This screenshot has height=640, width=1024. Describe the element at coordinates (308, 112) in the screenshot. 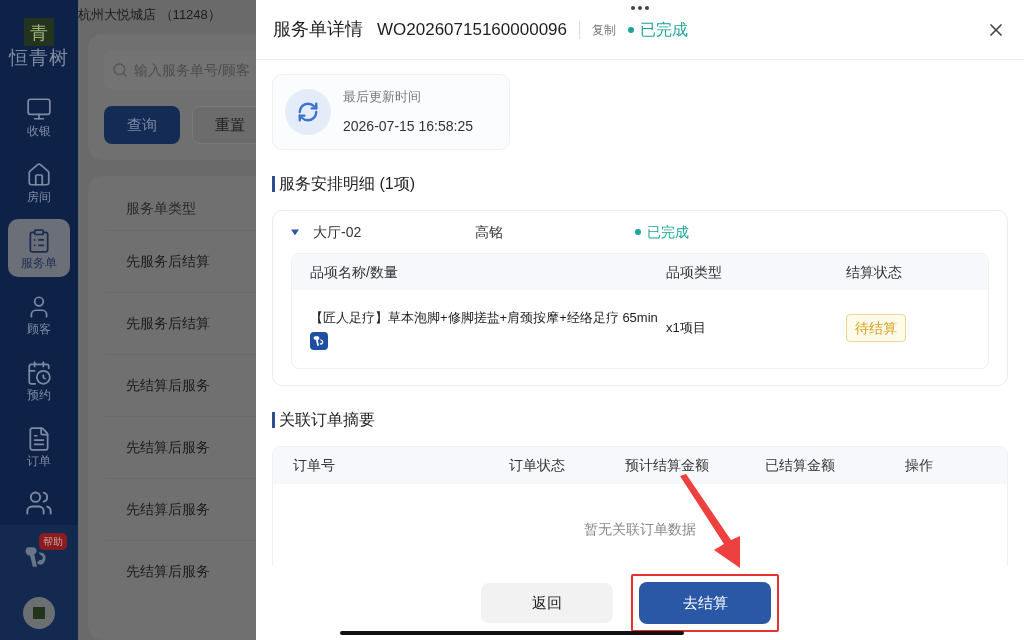

I see `refresh-icon` at that location.